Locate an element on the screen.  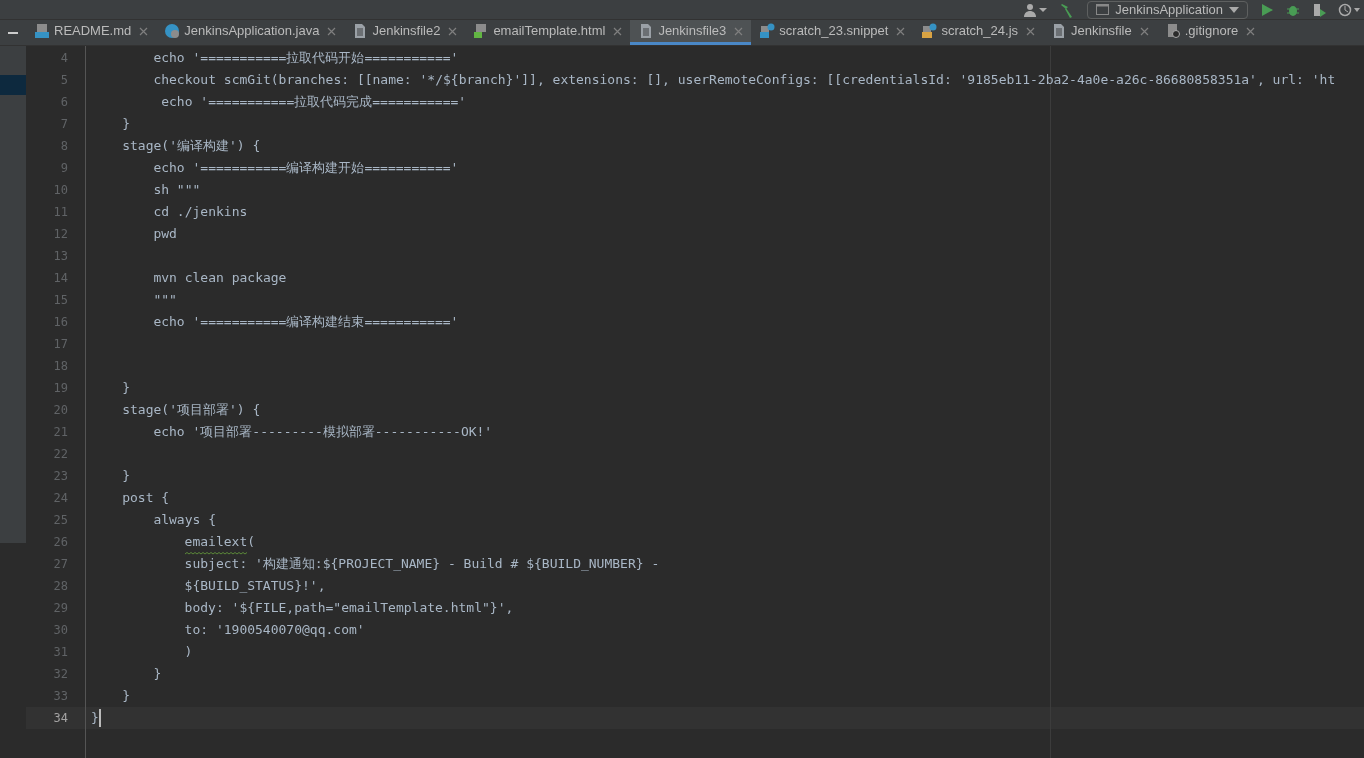
line-number: 25 is located at coordinates (60, 520).